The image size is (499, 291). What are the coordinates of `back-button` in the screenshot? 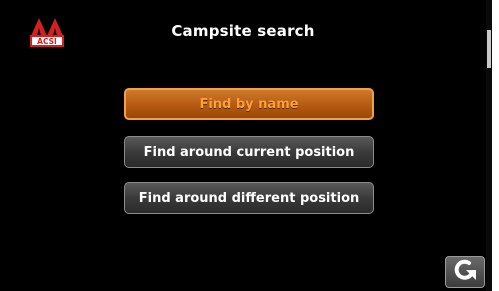 It's located at (465, 272).